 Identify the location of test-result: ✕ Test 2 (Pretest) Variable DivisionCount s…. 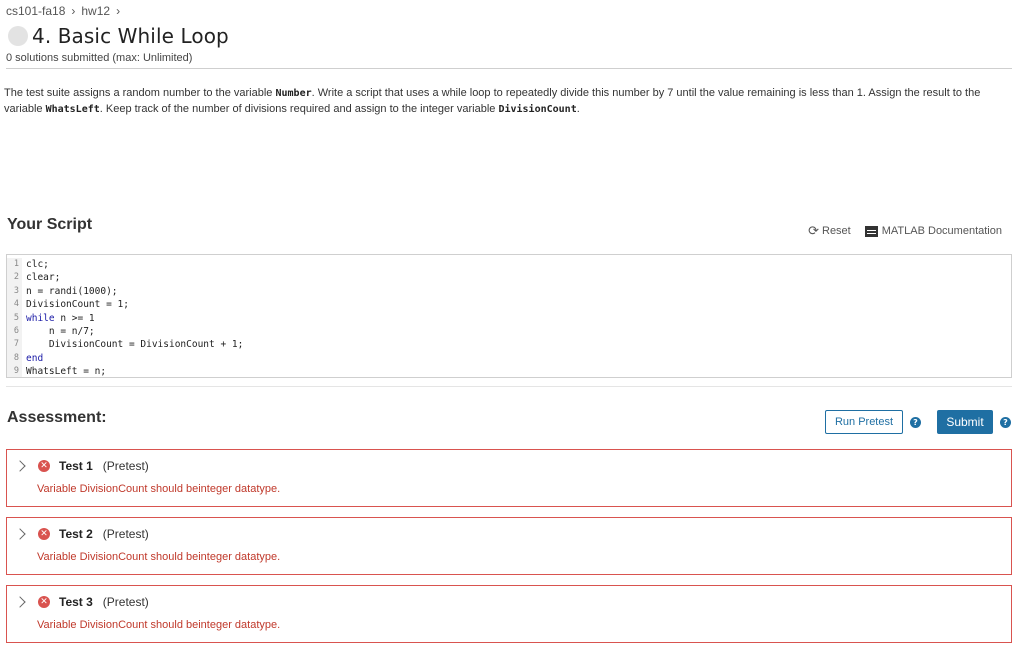
(509, 546).